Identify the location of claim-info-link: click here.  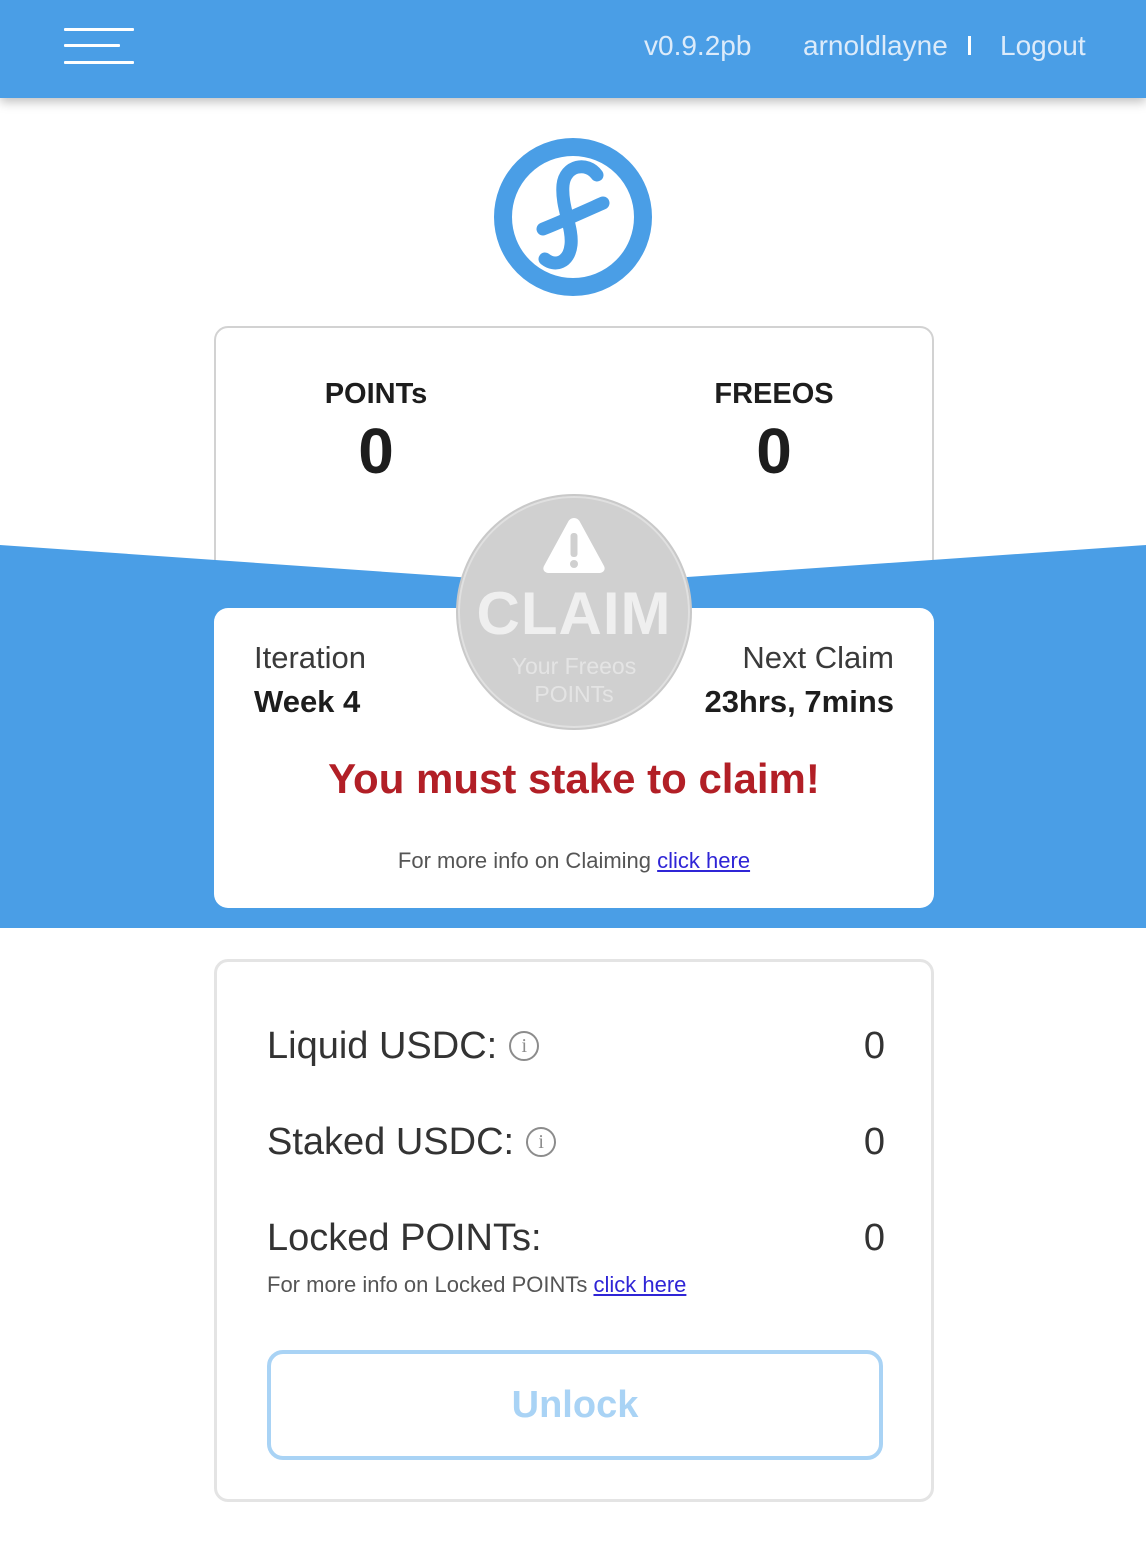
(703, 860).